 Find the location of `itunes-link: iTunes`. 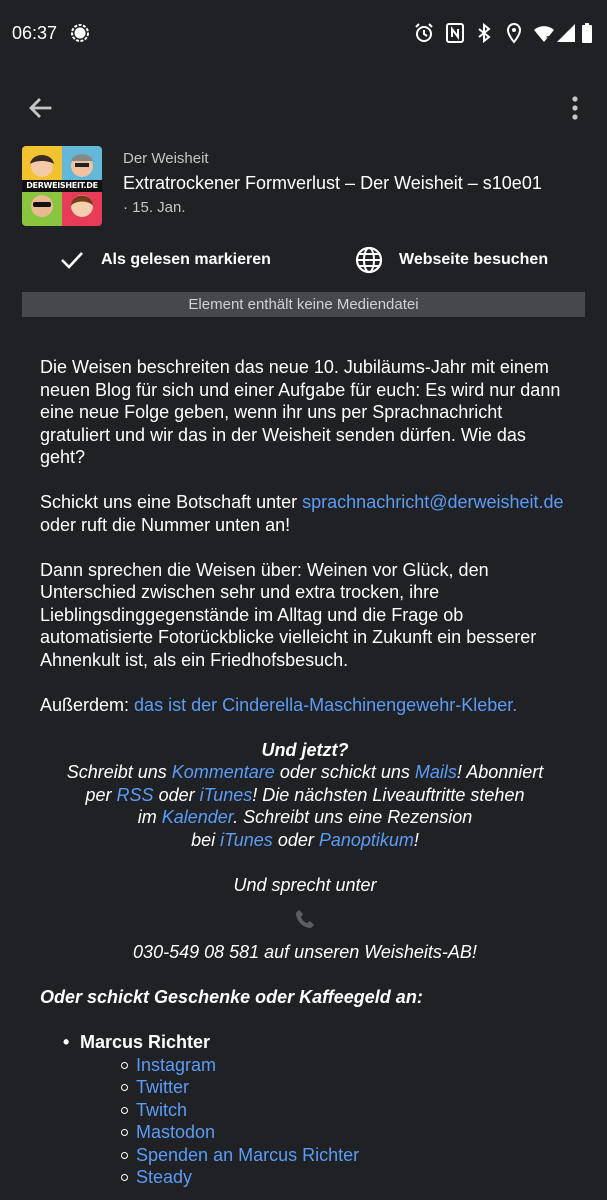

itunes-link: iTunes is located at coordinates (226, 795).